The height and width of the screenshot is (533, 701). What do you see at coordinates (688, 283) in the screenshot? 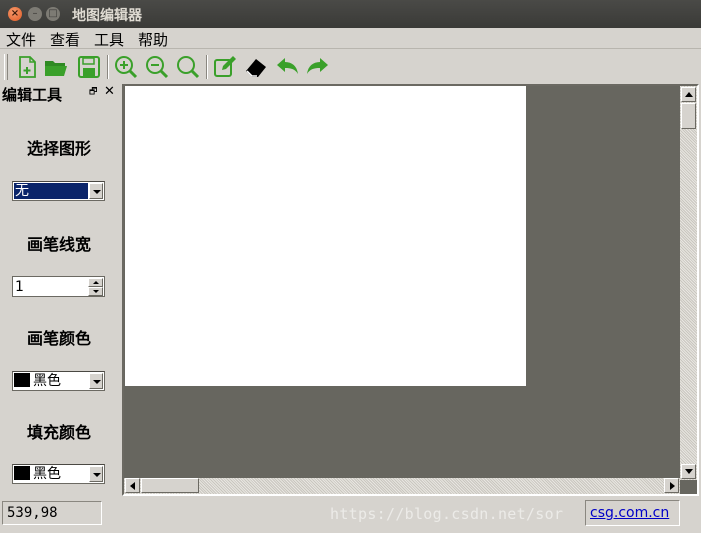
I see `vertical-scrollbar` at bounding box center [688, 283].